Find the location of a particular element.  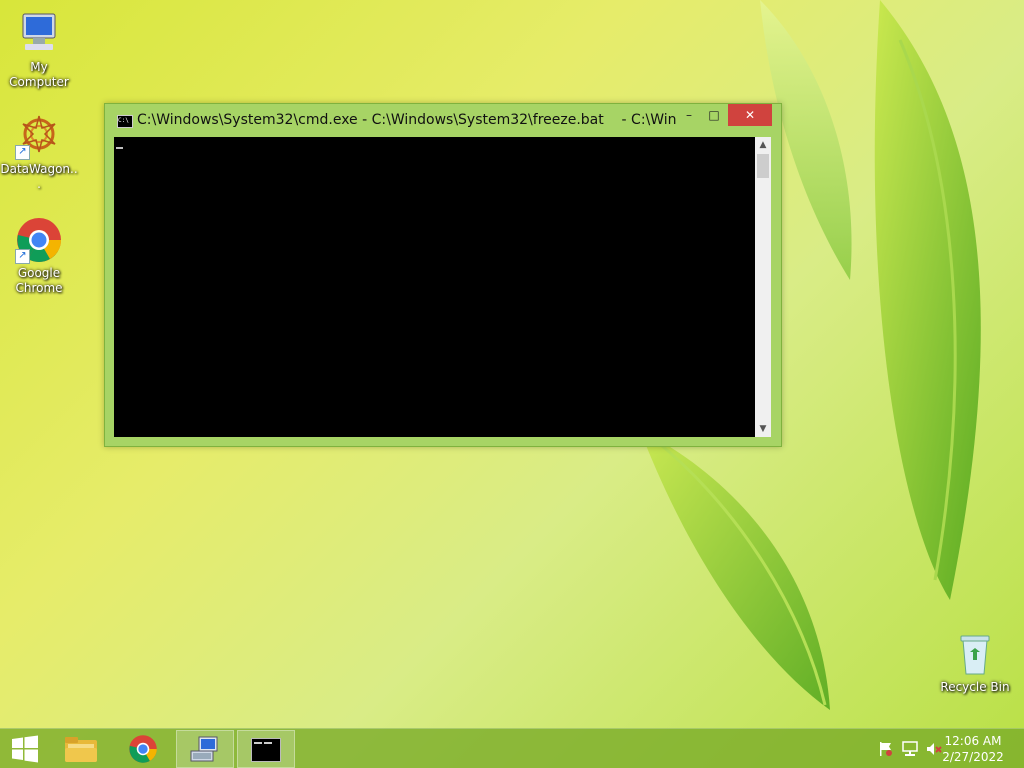

start-button is located at coordinates (25, 749).